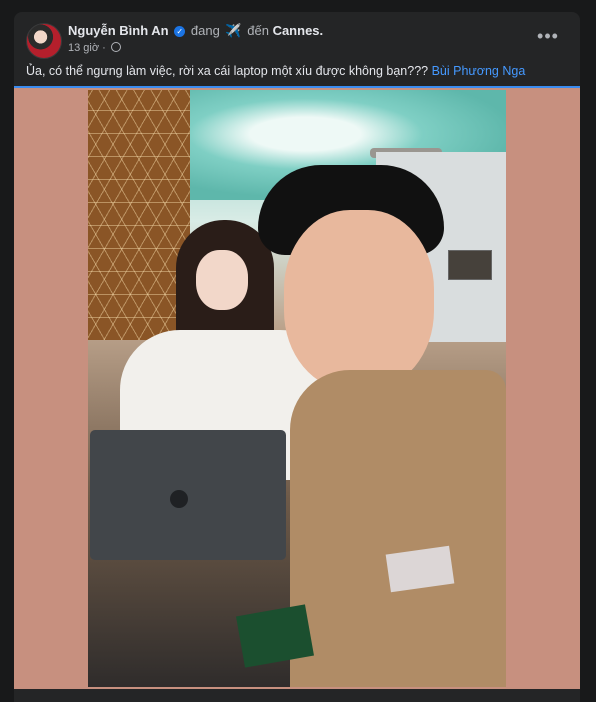 This screenshot has height=702, width=596. What do you see at coordinates (297, 695) in the screenshot?
I see `post-footer-strip` at bounding box center [297, 695].